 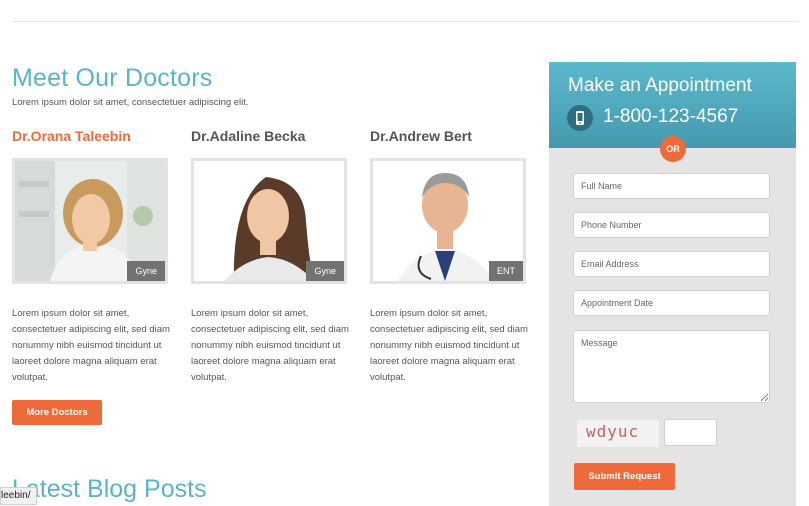 I want to click on appointment-date-field, so click(x=671, y=303).